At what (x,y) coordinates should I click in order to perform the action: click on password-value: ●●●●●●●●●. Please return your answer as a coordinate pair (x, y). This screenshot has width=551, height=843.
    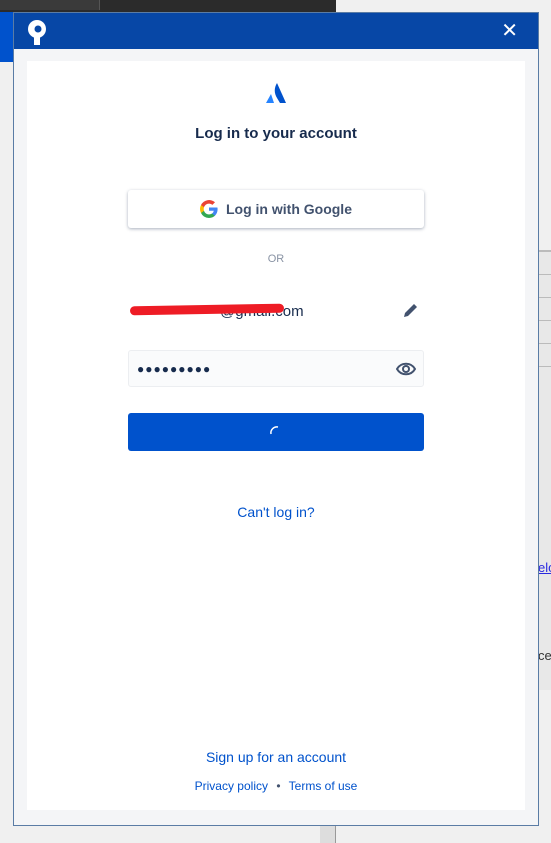
    Looking at the image, I should click on (174, 368).